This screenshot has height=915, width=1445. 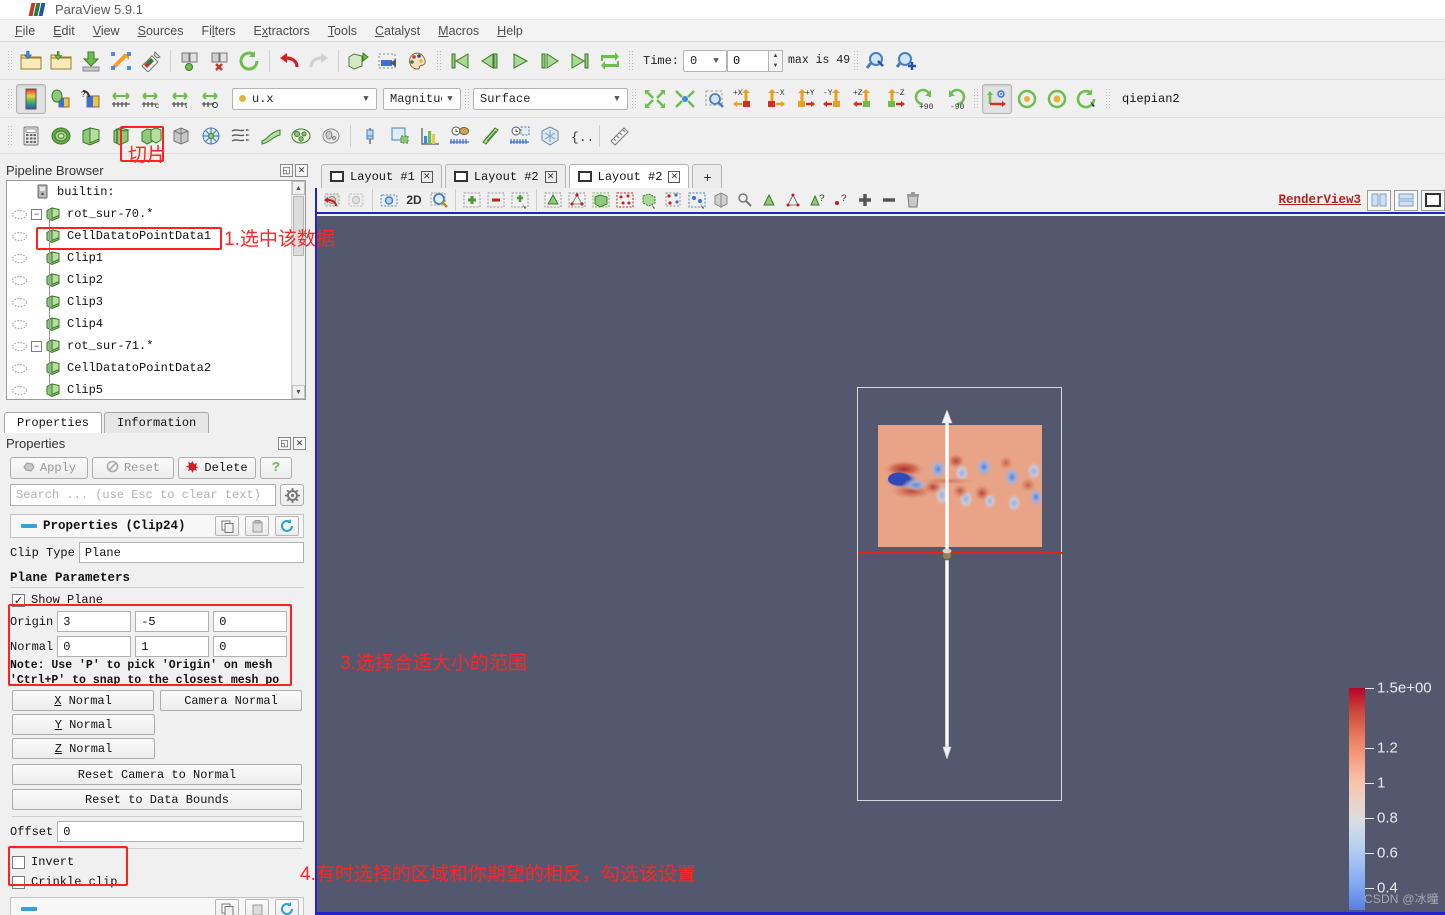 I want to click on time-combo: 0 ▼, so click(x=705, y=60).